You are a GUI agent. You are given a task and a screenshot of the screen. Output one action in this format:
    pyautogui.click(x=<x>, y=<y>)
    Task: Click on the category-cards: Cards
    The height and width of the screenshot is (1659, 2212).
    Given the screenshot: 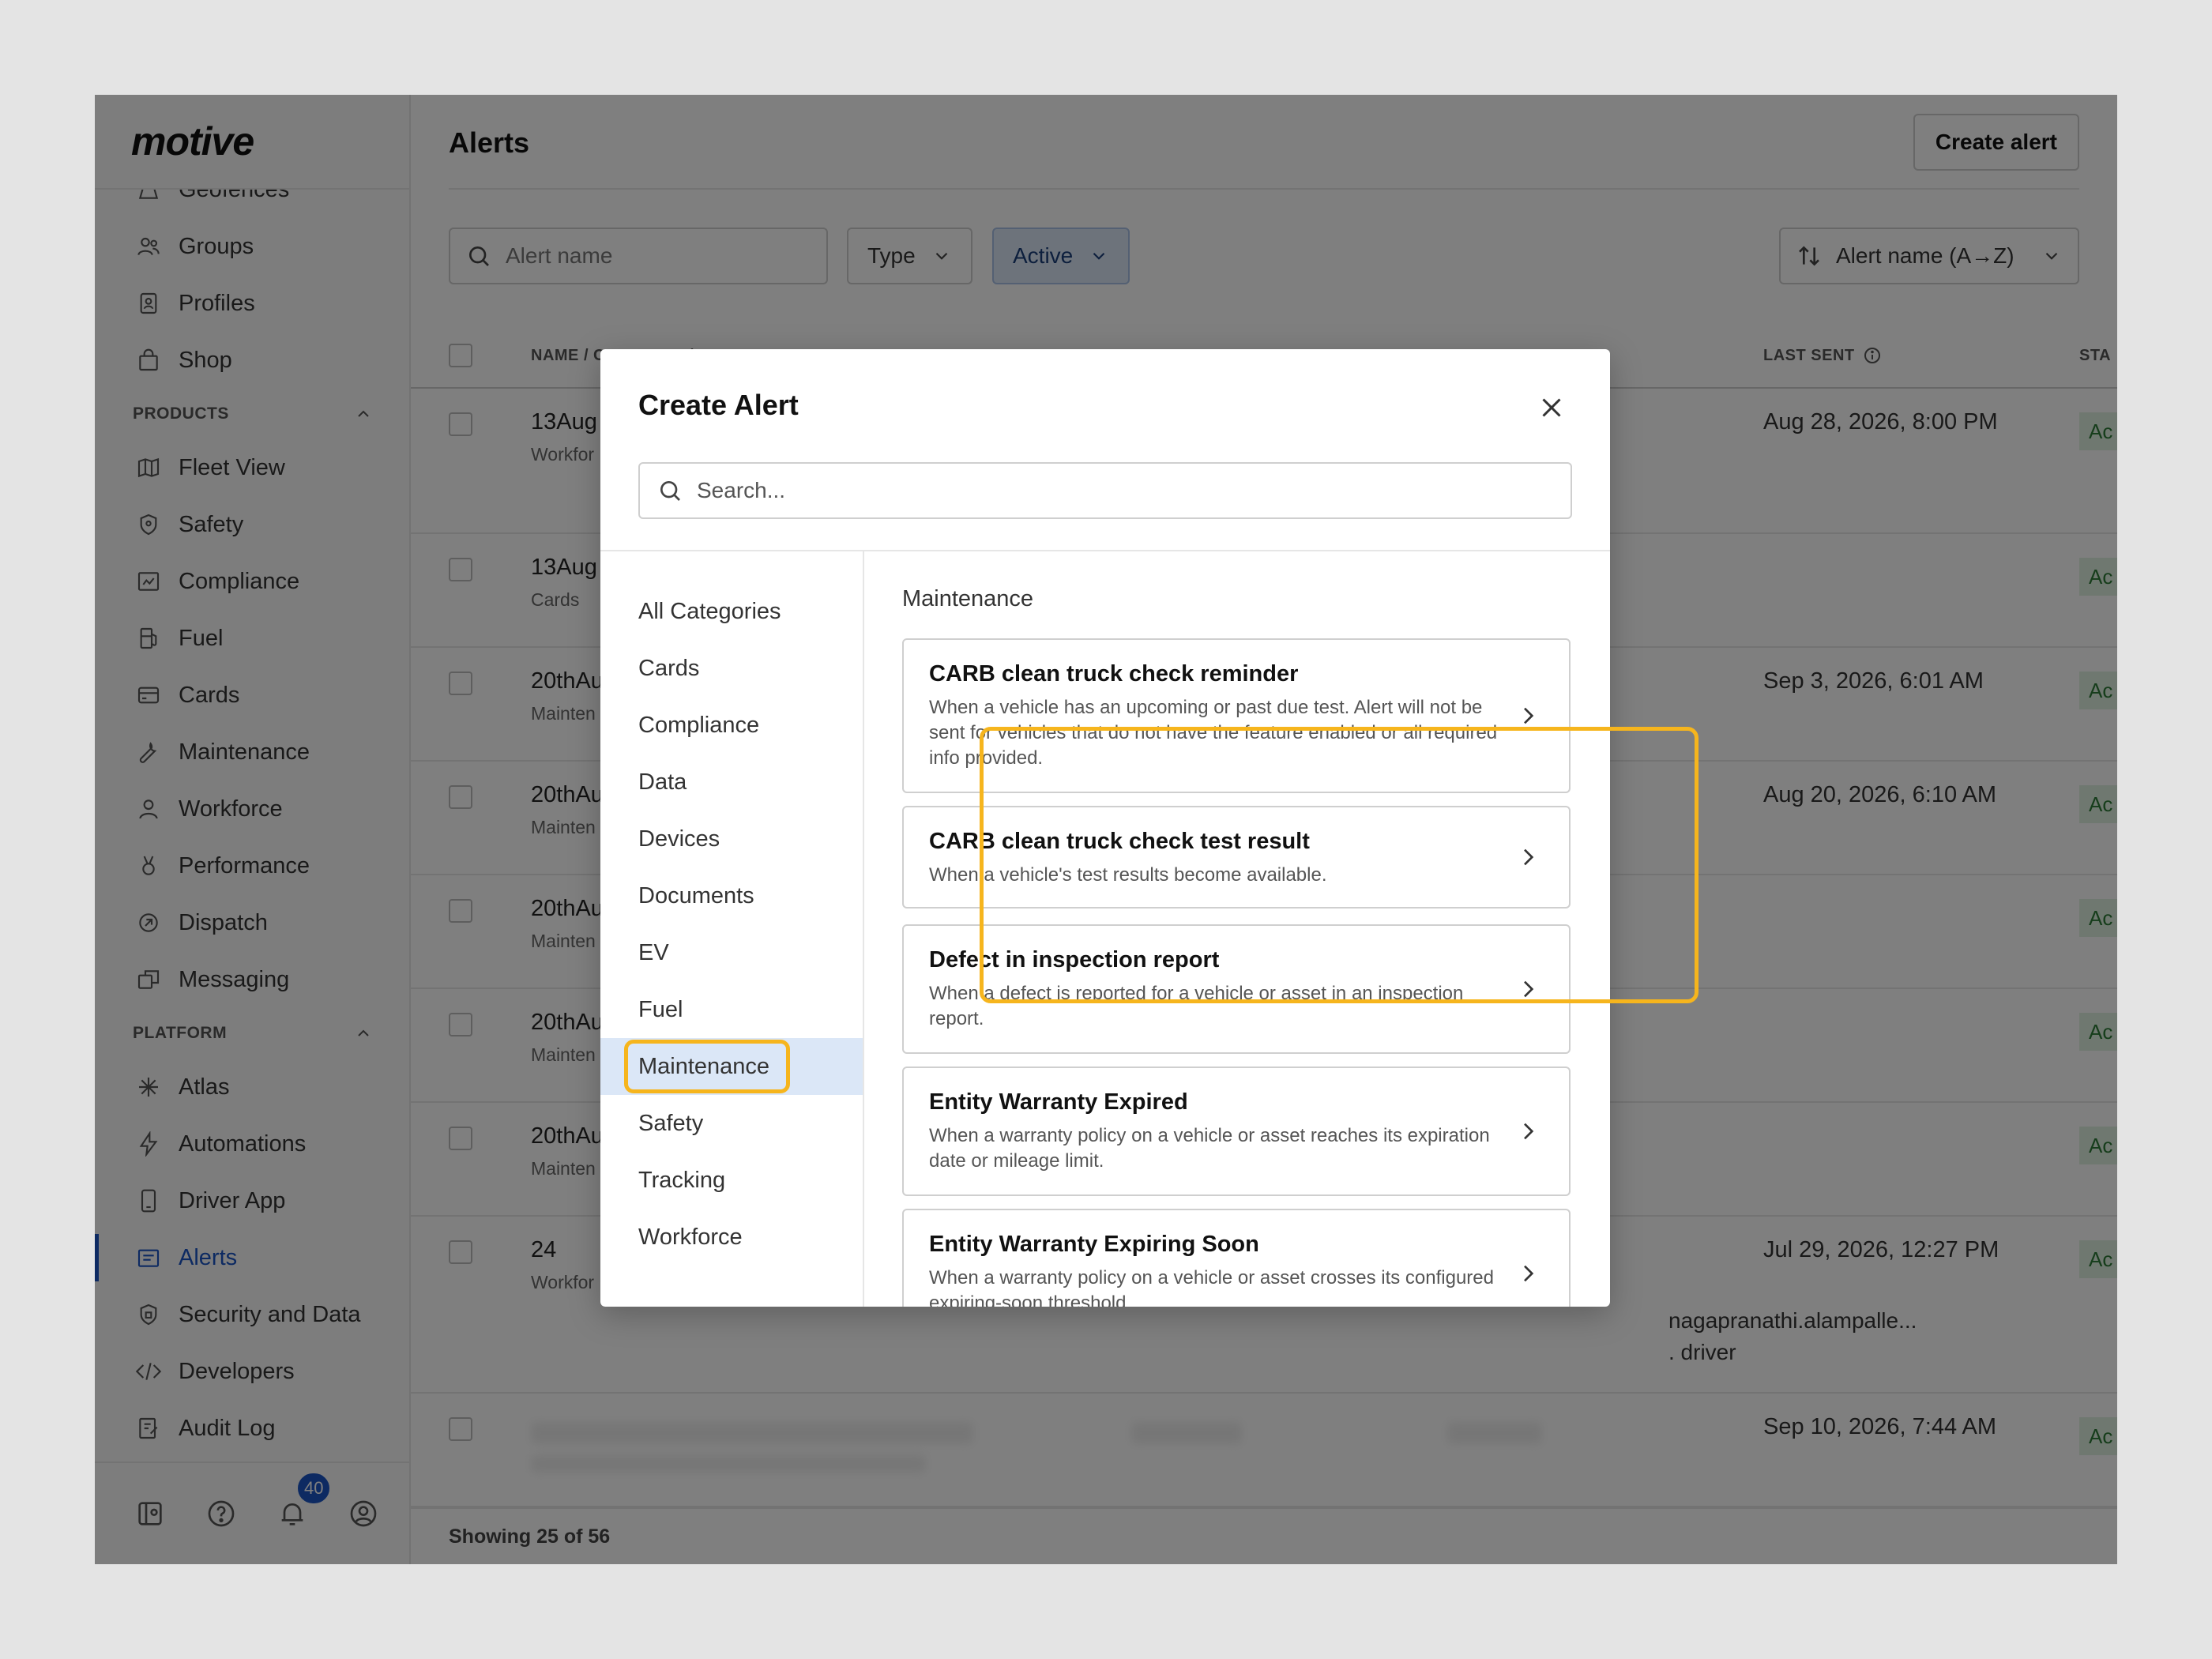 What is the action you would take?
    pyautogui.click(x=732, y=669)
    